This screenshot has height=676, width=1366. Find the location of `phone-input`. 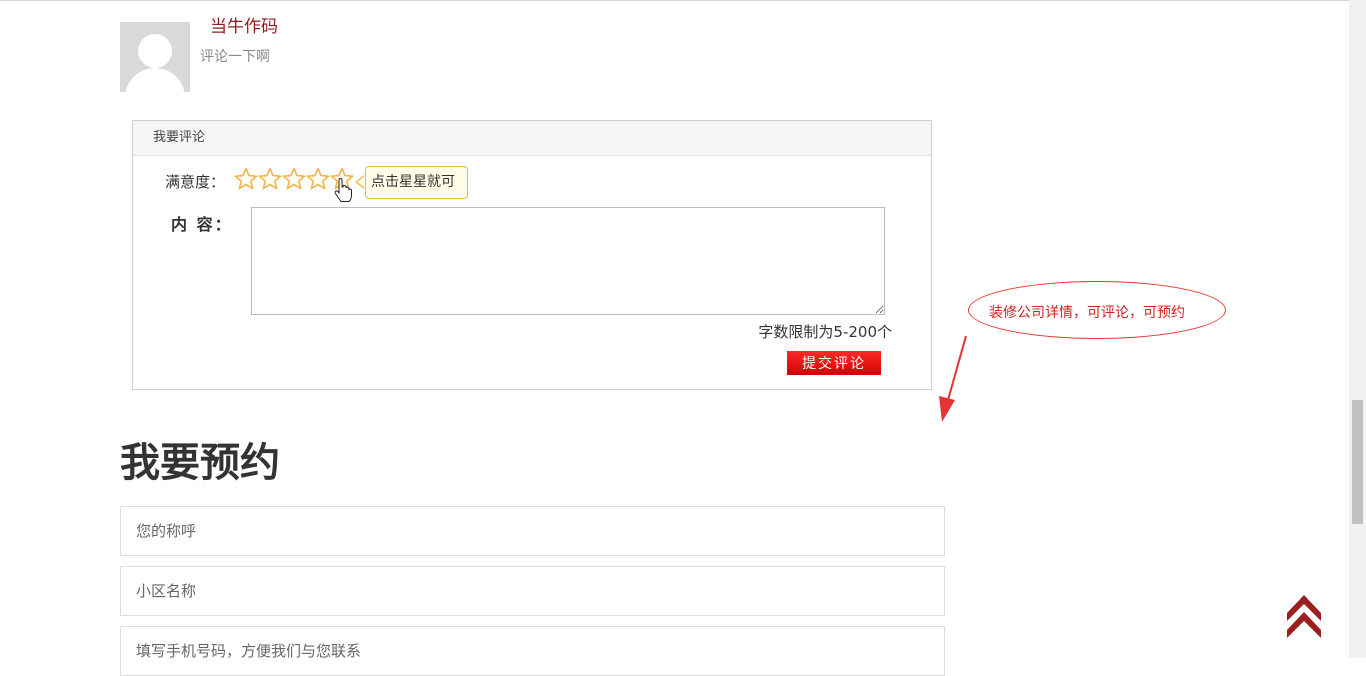

phone-input is located at coordinates (532, 651).